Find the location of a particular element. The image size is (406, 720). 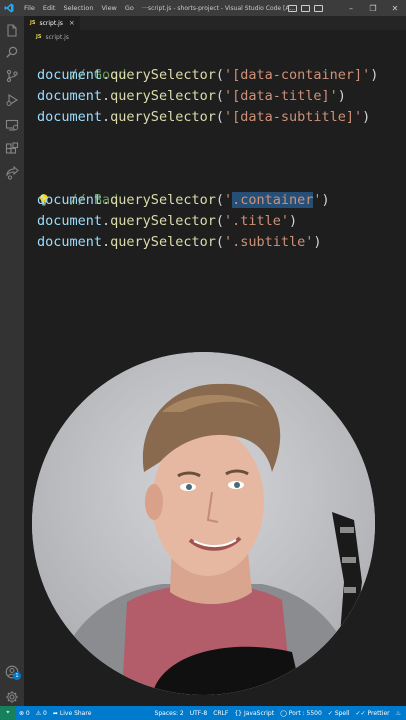

live-share-status: ➦ Live Share is located at coordinates (72, 713).